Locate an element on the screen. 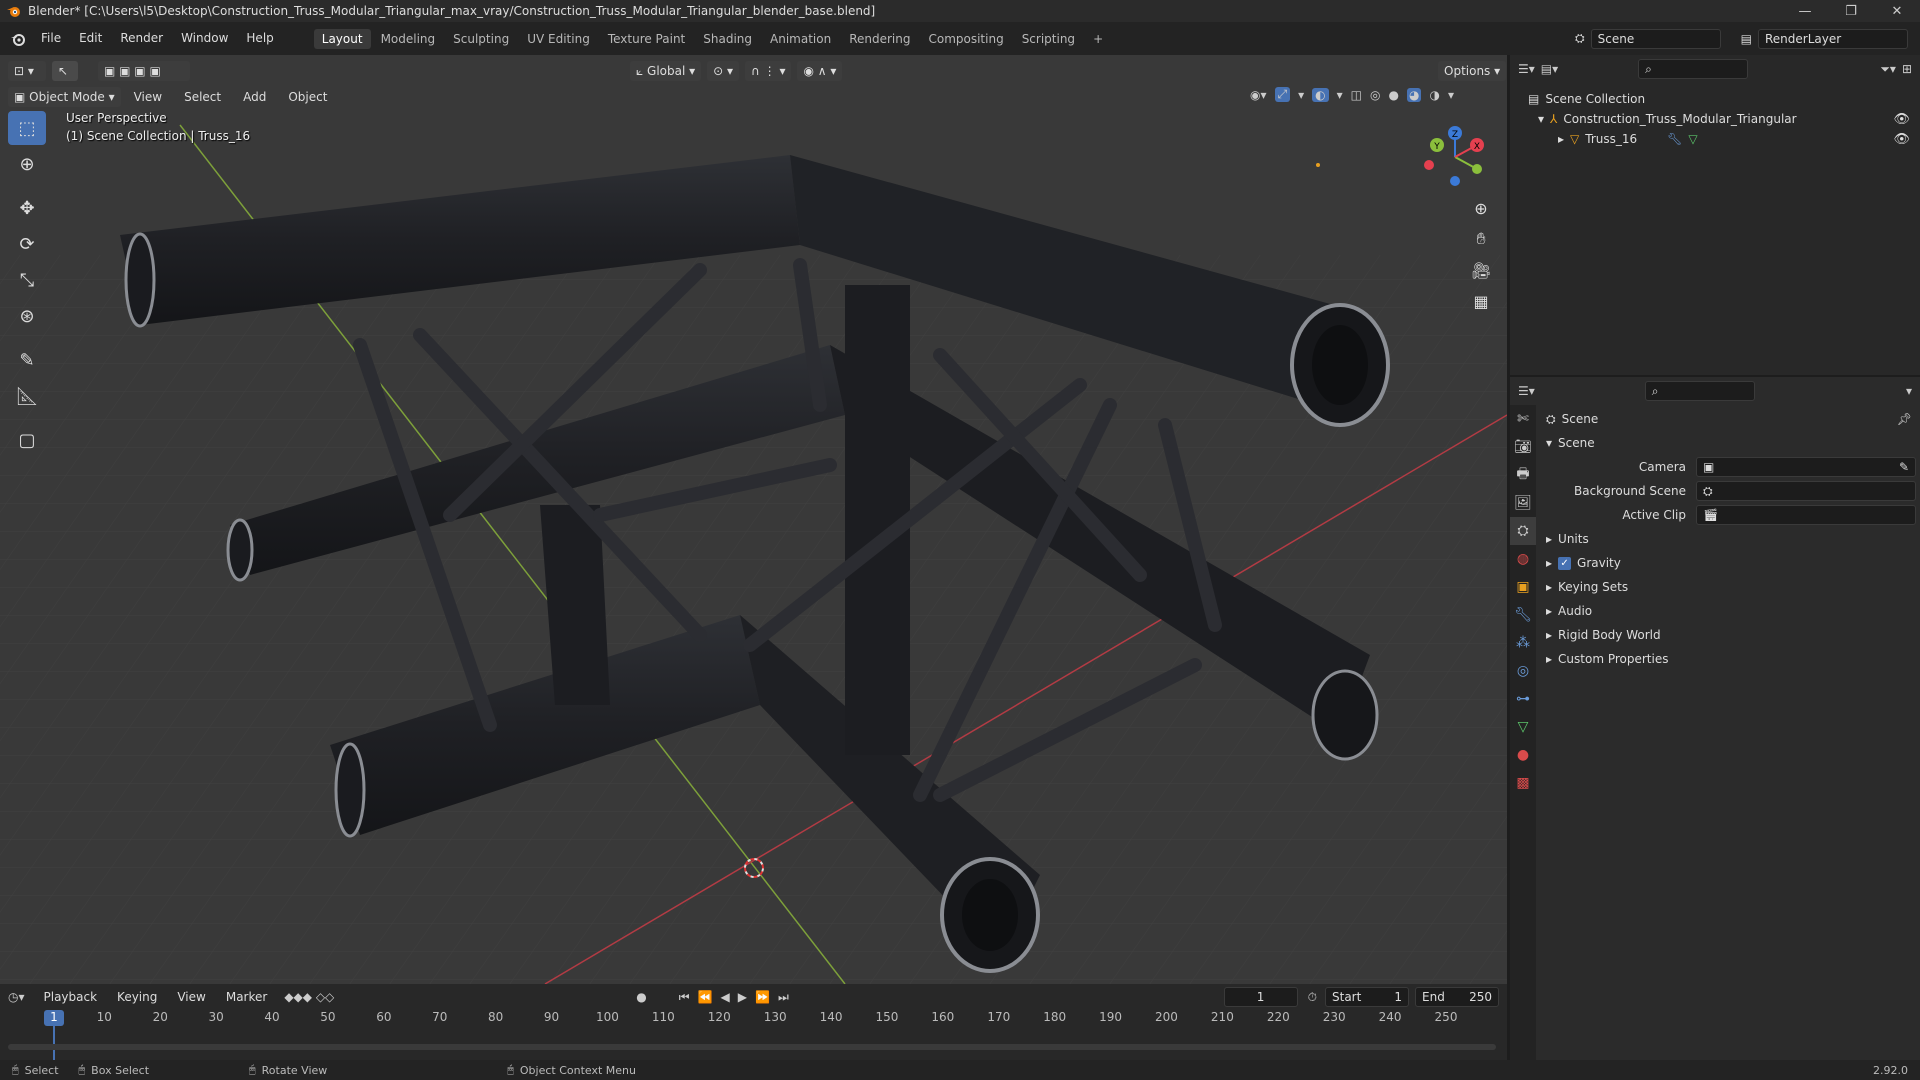 The height and width of the screenshot is (1080, 1920). tab-view-layer: 🖼︎ is located at coordinates (1523, 503).